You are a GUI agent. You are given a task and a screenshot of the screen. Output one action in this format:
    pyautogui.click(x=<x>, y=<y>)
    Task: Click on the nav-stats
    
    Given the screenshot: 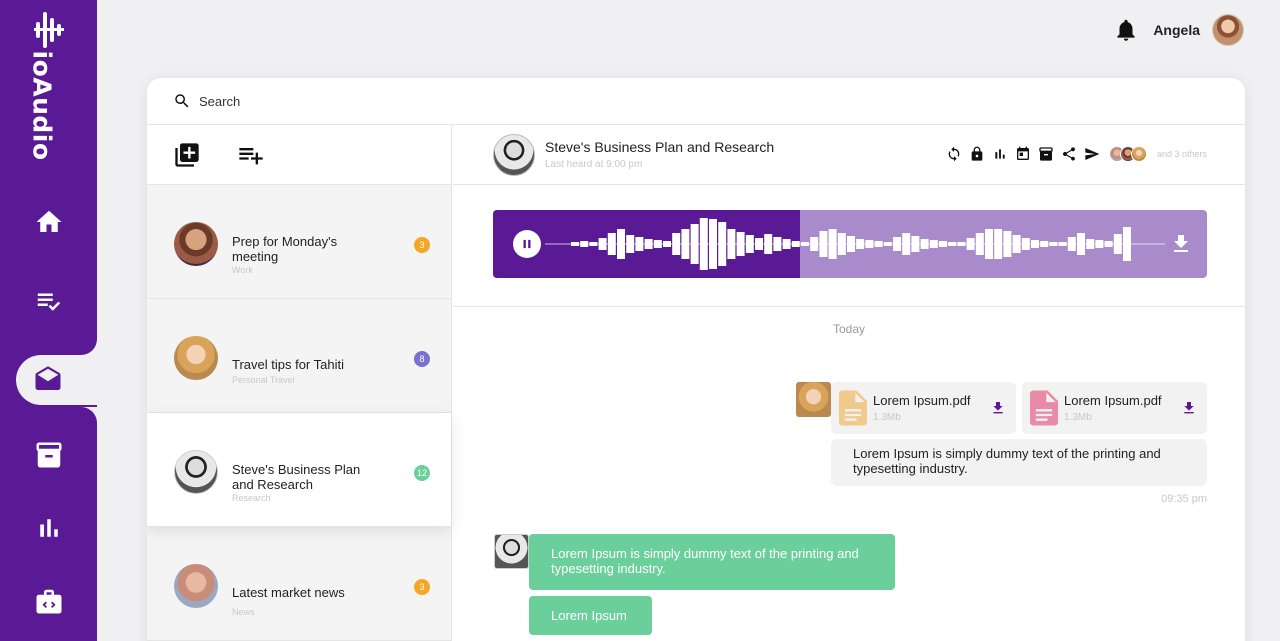 What is the action you would take?
    pyautogui.click(x=48, y=528)
    